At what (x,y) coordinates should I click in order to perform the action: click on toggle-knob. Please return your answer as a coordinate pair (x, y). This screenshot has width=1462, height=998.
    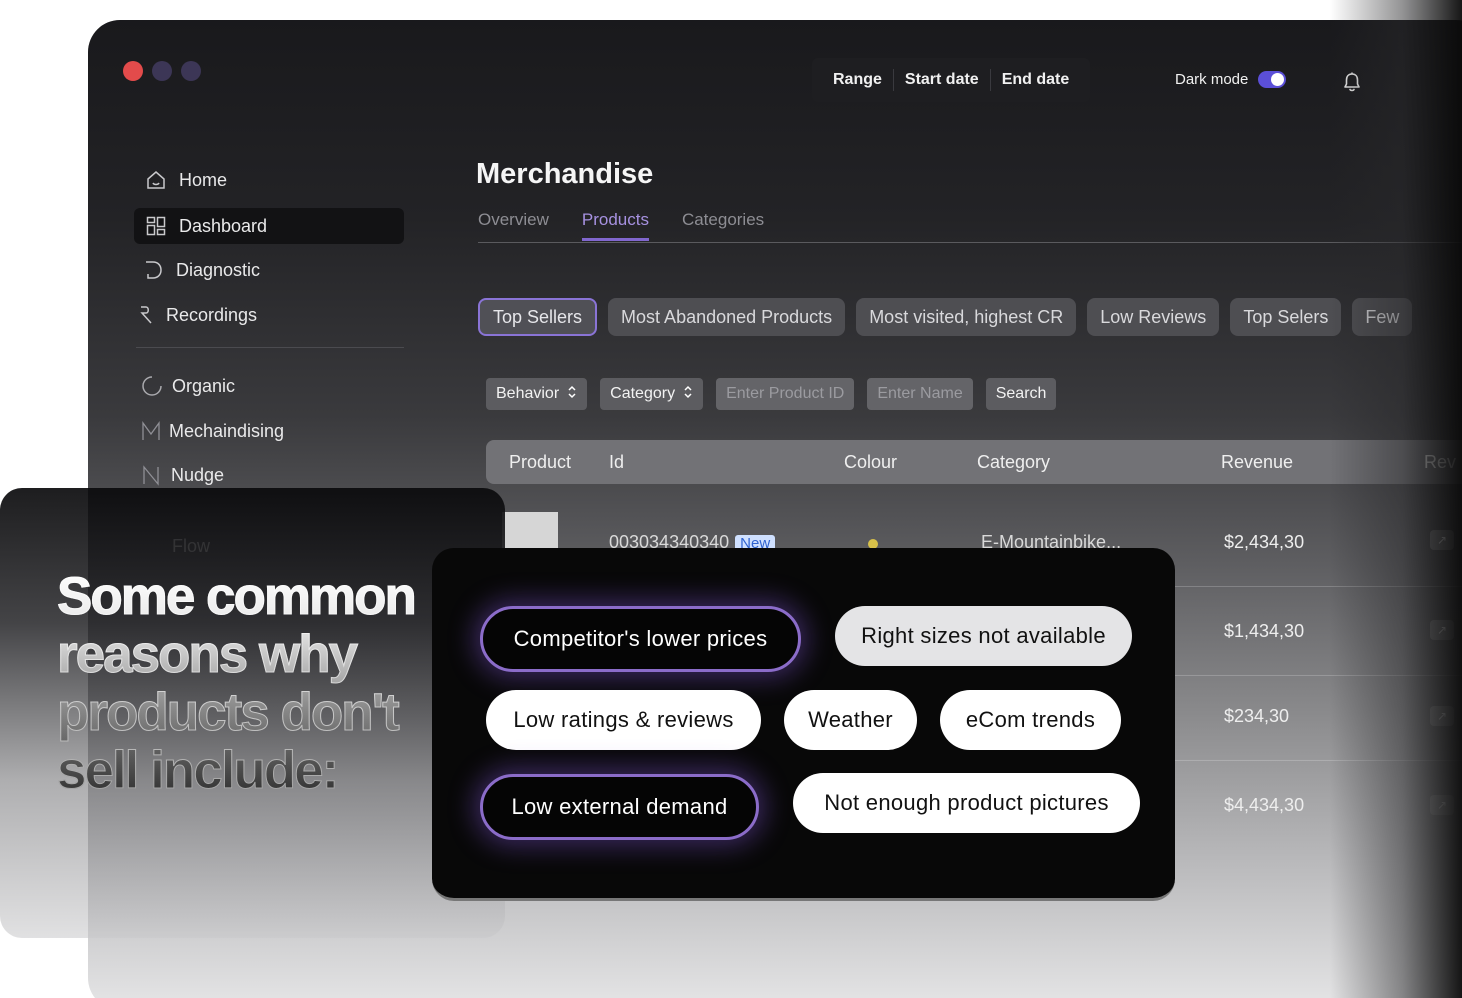
    Looking at the image, I should click on (1278, 79).